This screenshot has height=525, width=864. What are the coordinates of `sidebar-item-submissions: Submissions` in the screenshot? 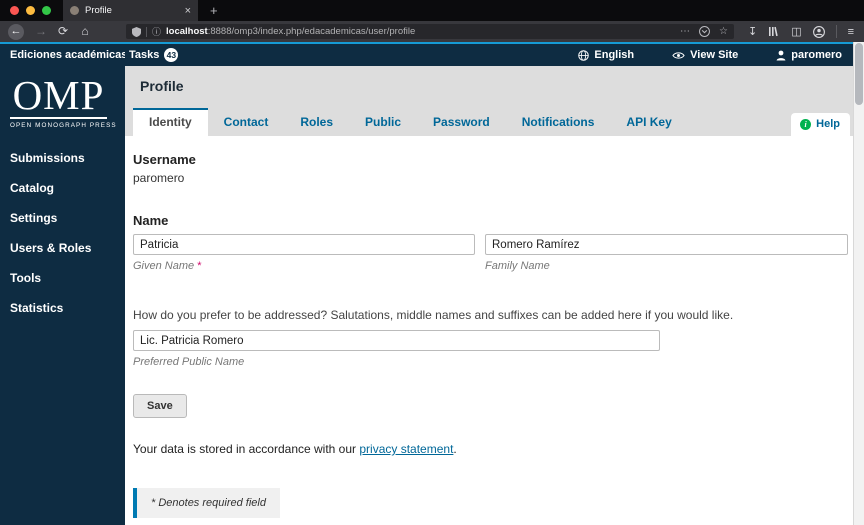 It's located at (62, 158).